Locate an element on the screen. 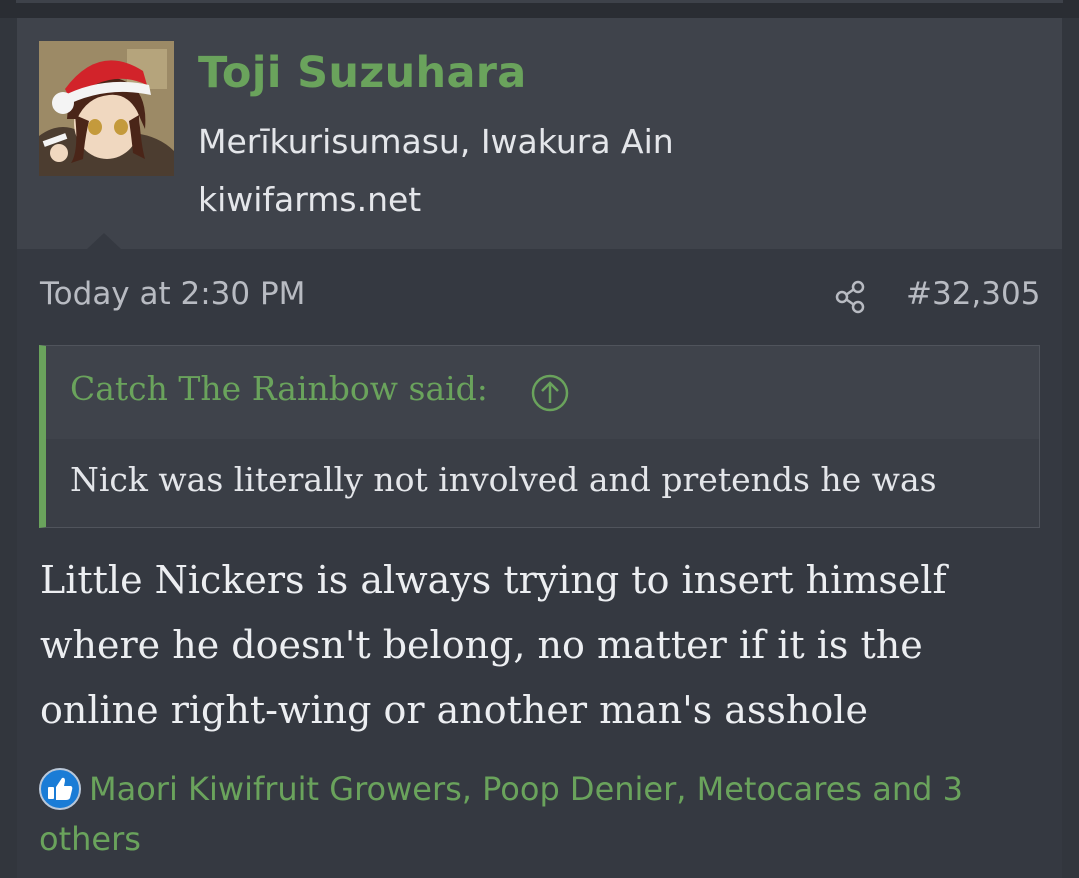  avatar-icon is located at coordinates (106, 108).